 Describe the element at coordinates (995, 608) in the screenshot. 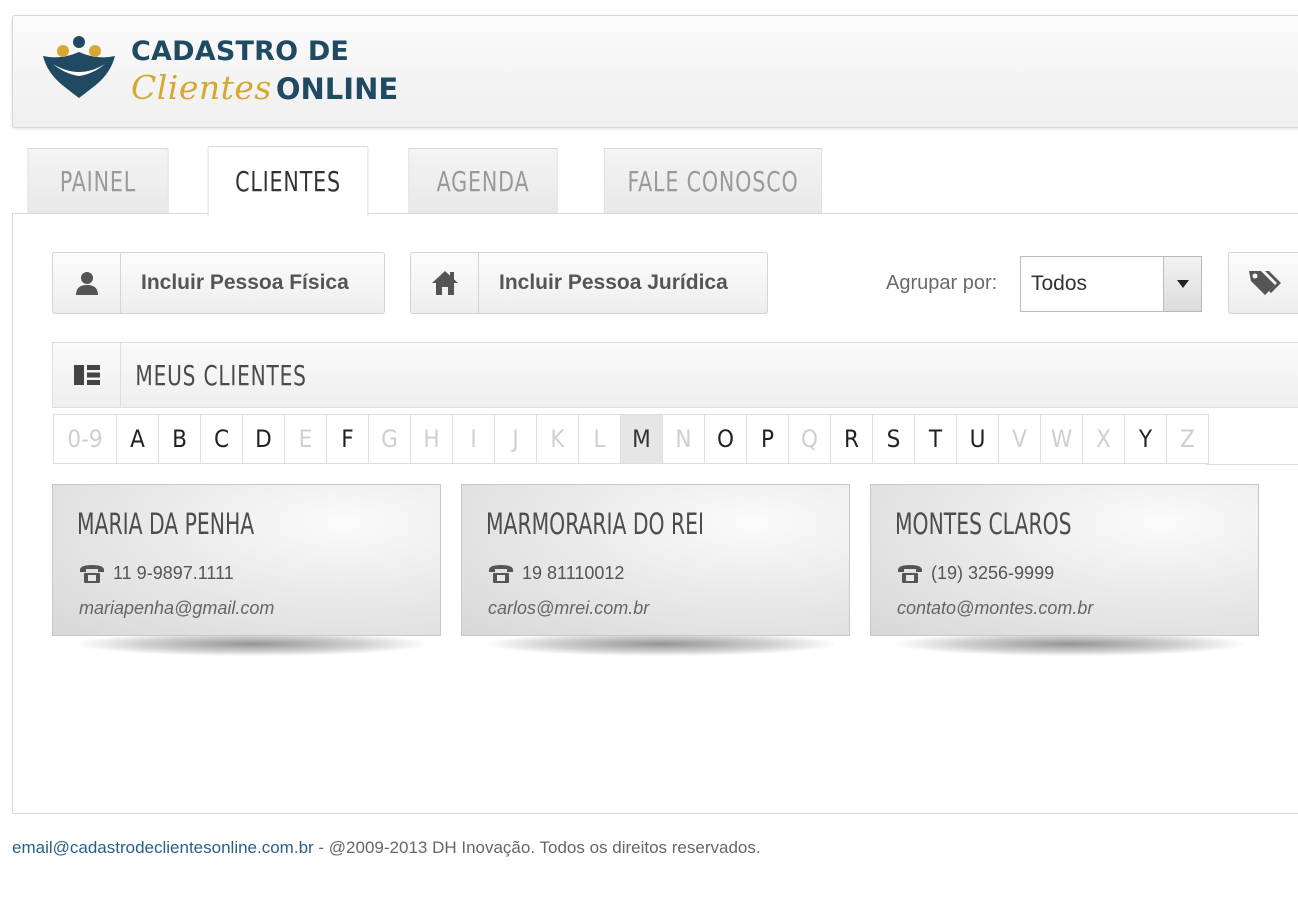

I see `client-email: contato@montes.com.br` at that location.